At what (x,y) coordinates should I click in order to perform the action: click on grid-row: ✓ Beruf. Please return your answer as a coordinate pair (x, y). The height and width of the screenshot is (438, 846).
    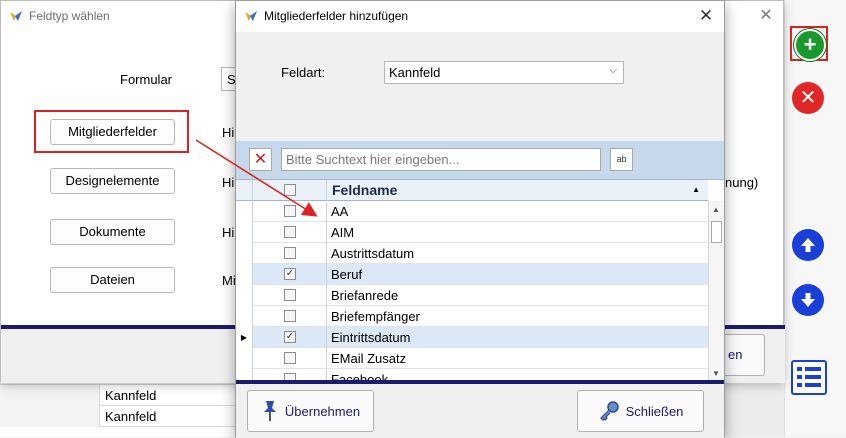
    Looking at the image, I should click on (472, 274).